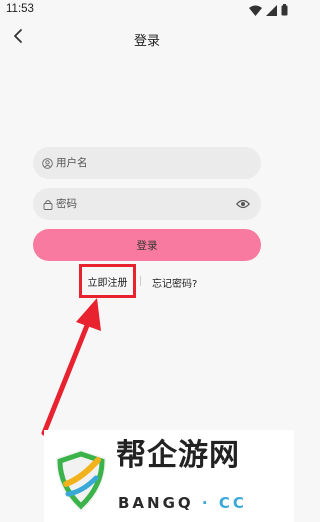  I want to click on forgot-password-link: 忘记密码?, so click(174, 282).